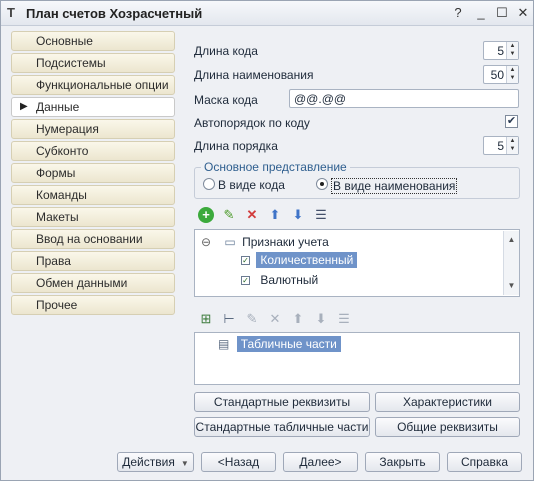  Describe the element at coordinates (404, 98) in the screenshot. I see `code-mask-input: @@.@@` at that location.